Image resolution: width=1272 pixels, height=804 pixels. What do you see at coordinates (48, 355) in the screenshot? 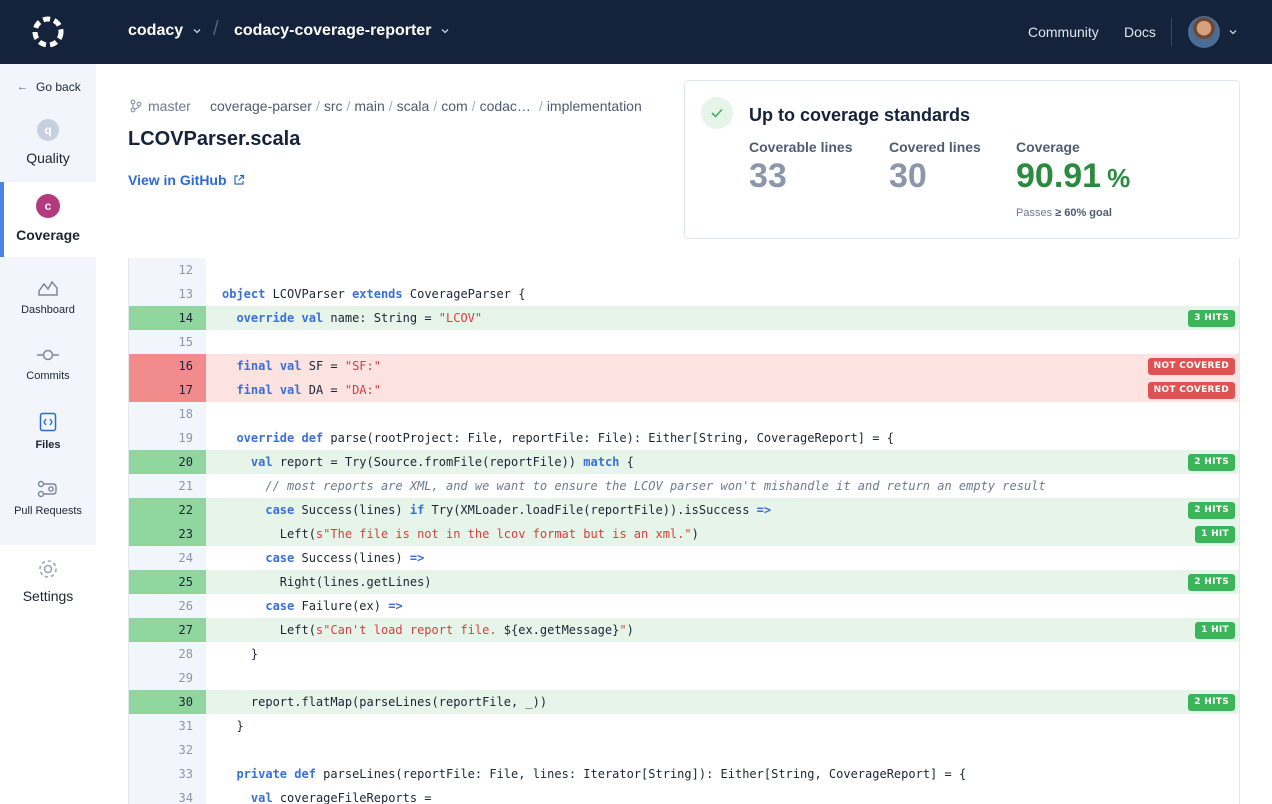
I see `commits-icon` at bounding box center [48, 355].